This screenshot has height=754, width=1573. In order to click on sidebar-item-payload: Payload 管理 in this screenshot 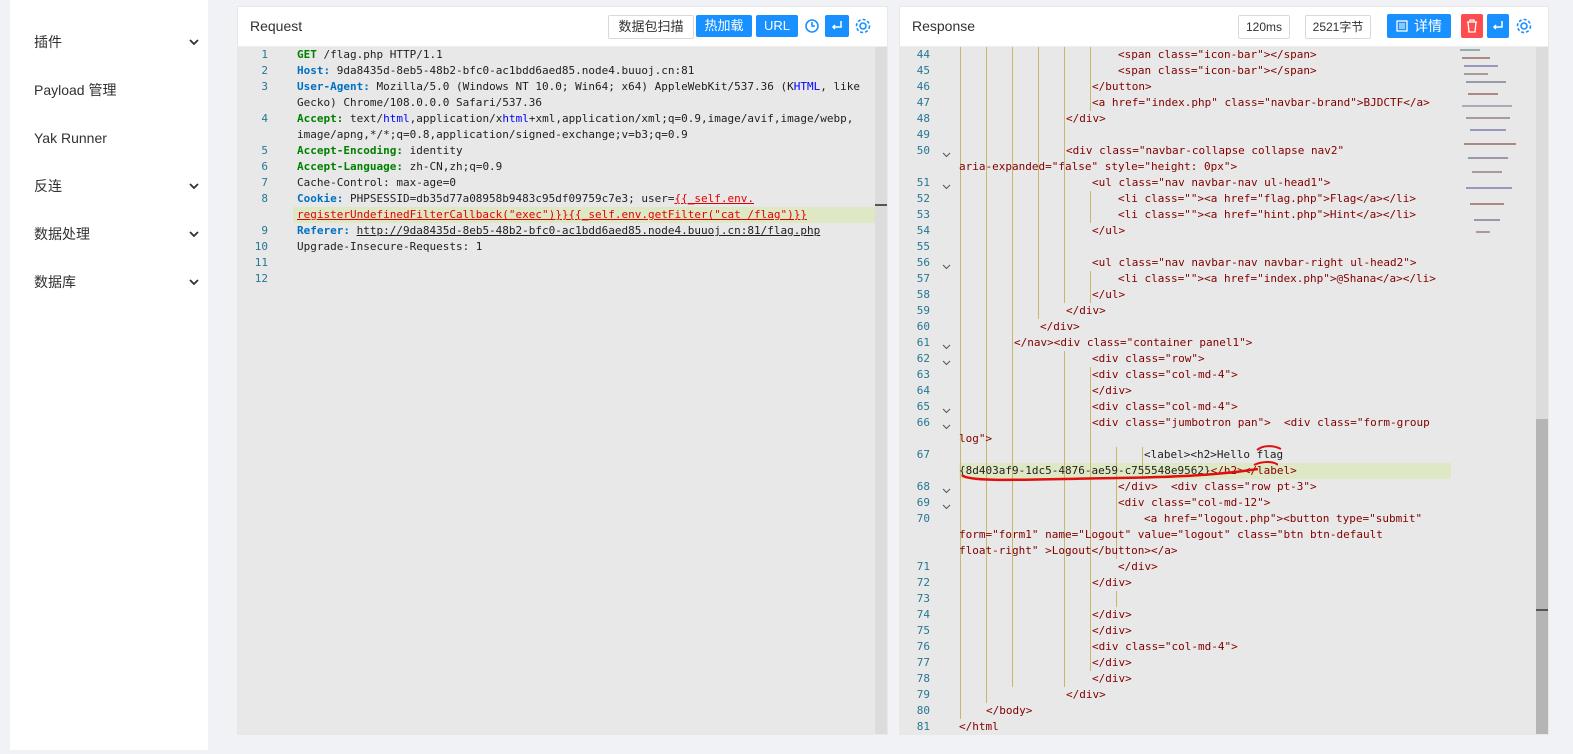, I will do `click(116, 90)`.